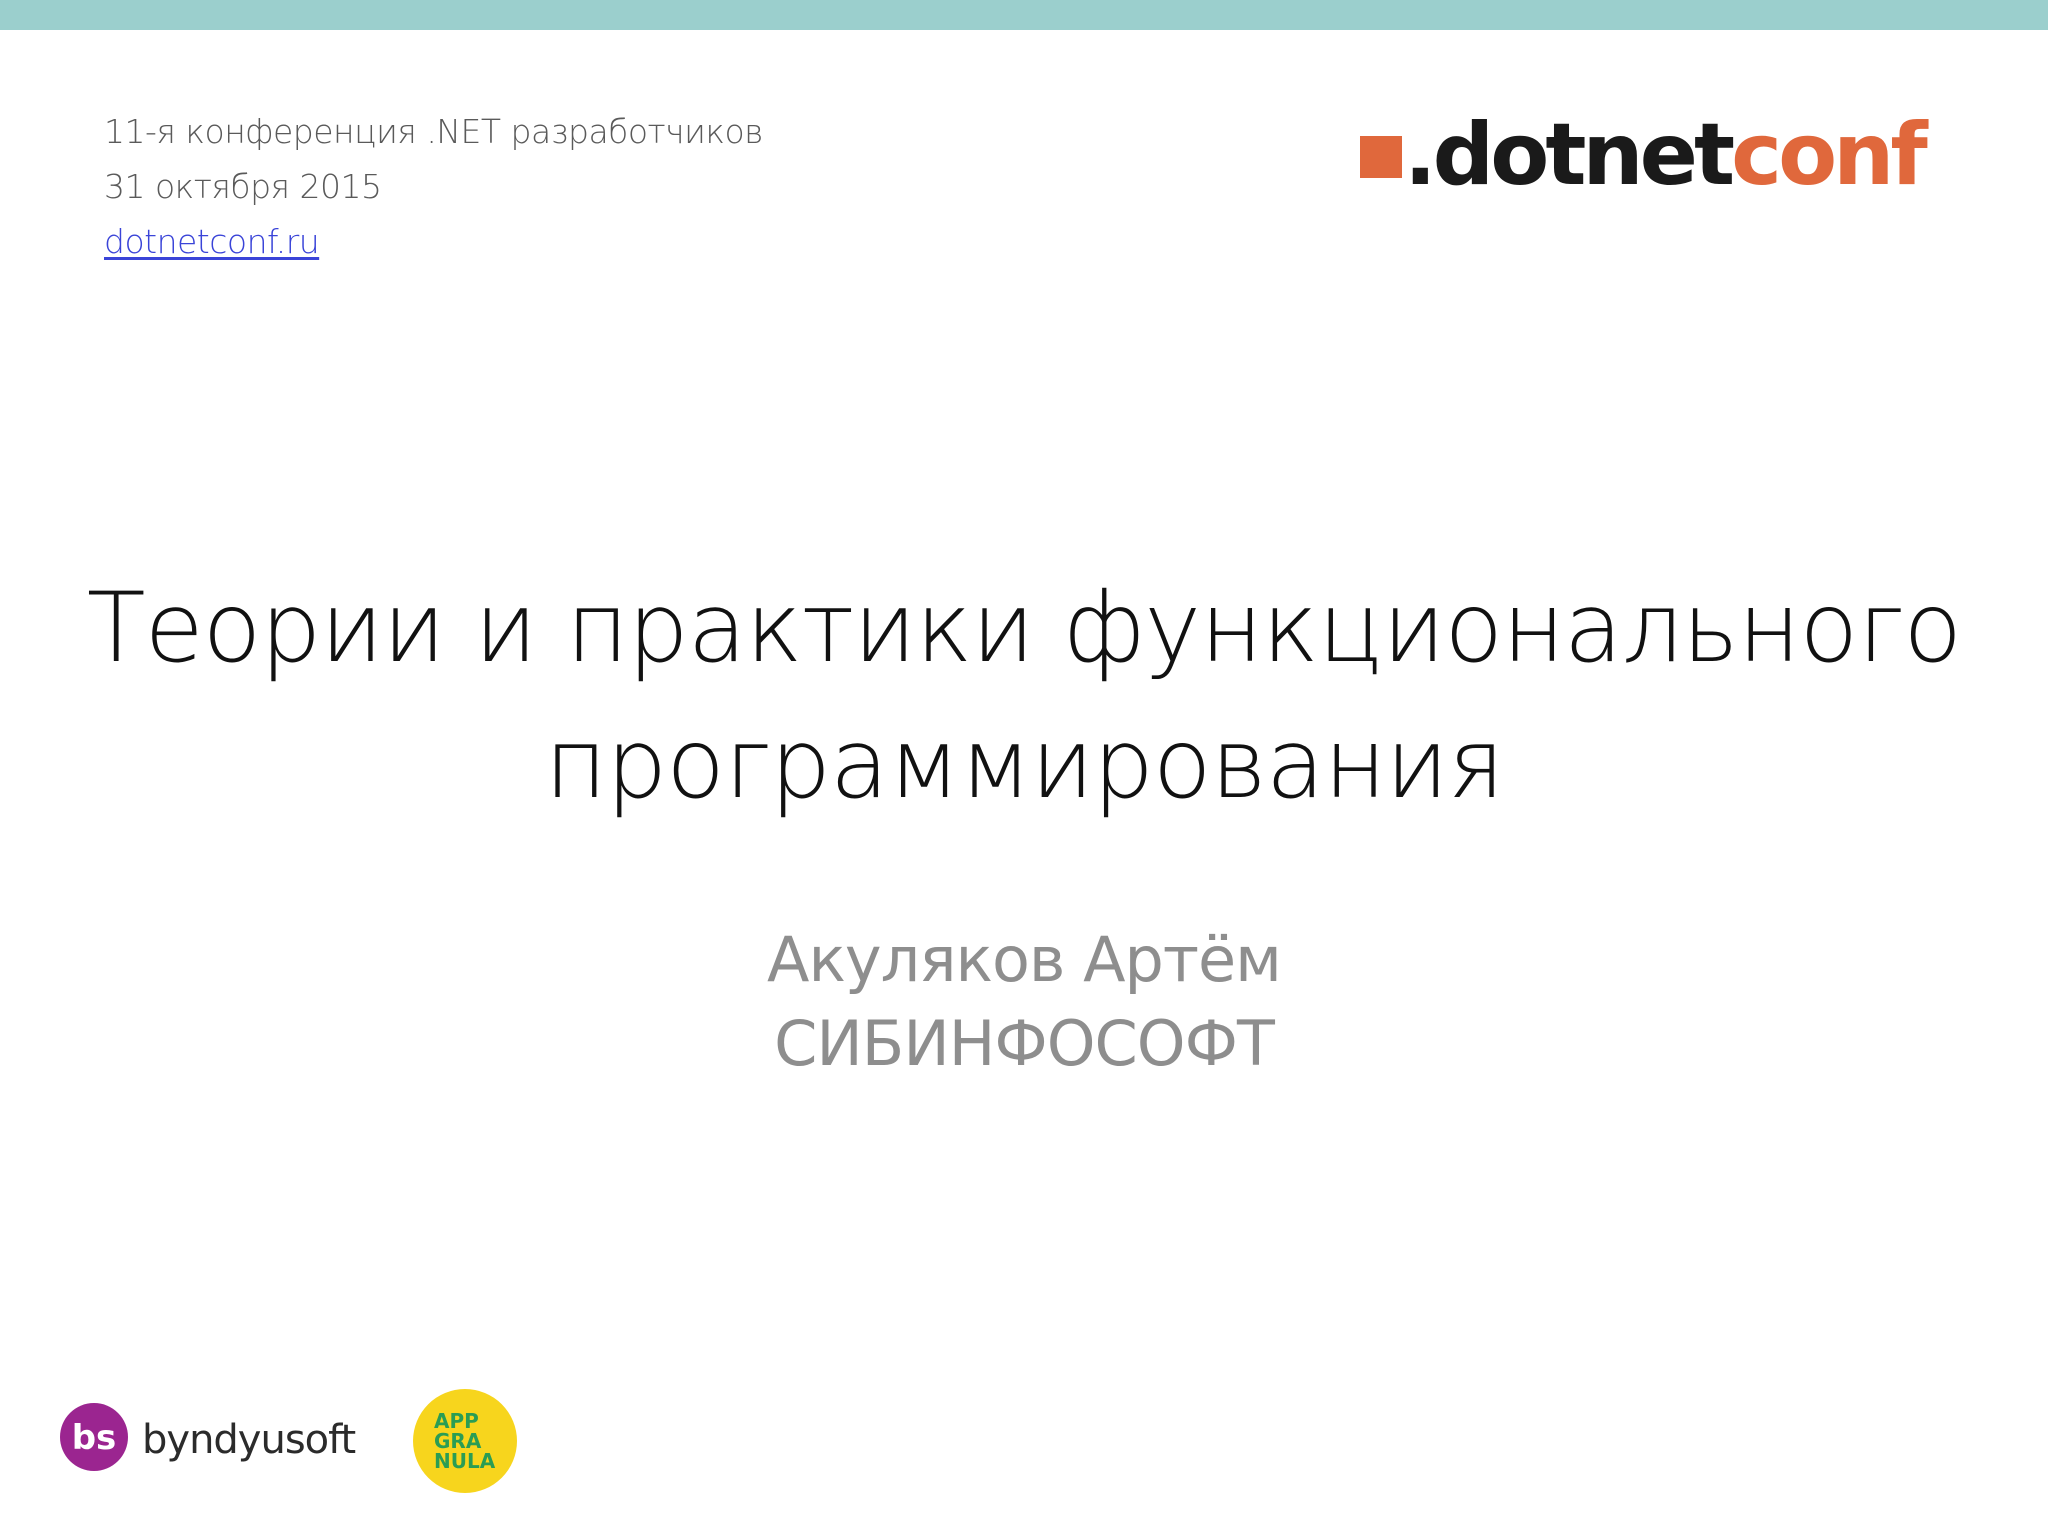  What do you see at coordinates (434, 131) in the screenshot?
I see `conference-name: 11-я конференция .NET разработчиков` at bounding box center [434, 131].